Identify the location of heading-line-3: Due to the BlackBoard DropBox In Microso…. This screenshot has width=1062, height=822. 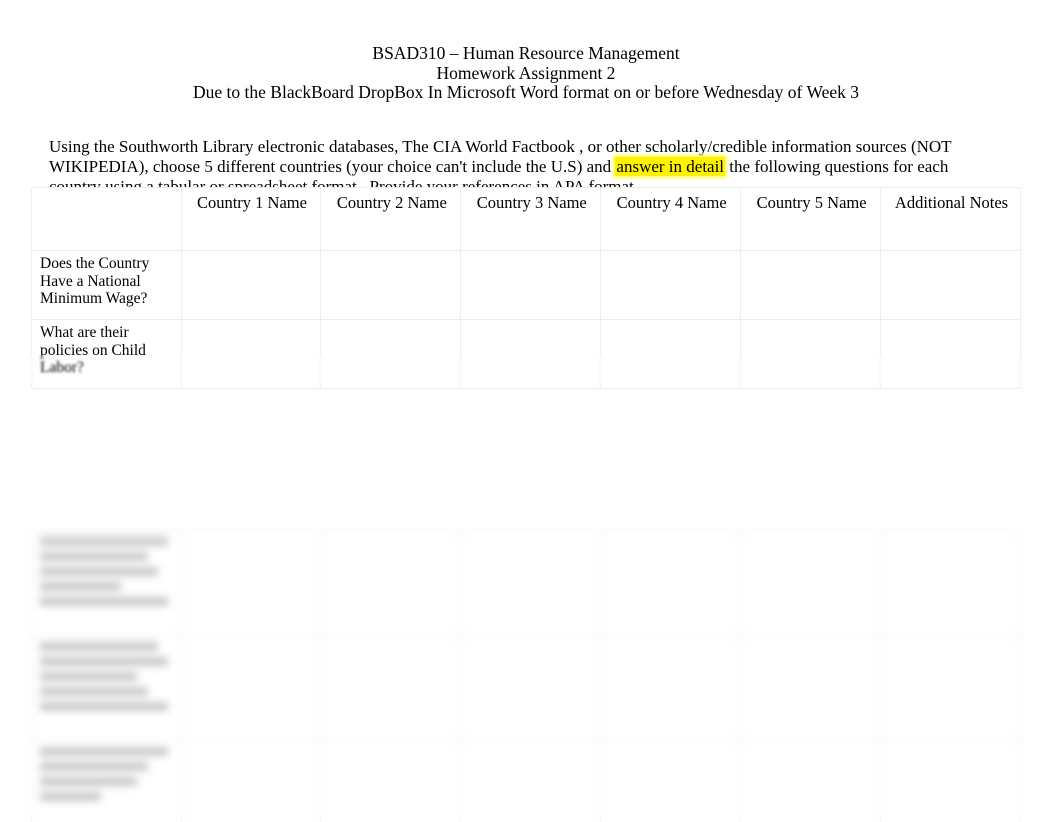
(526, 92).